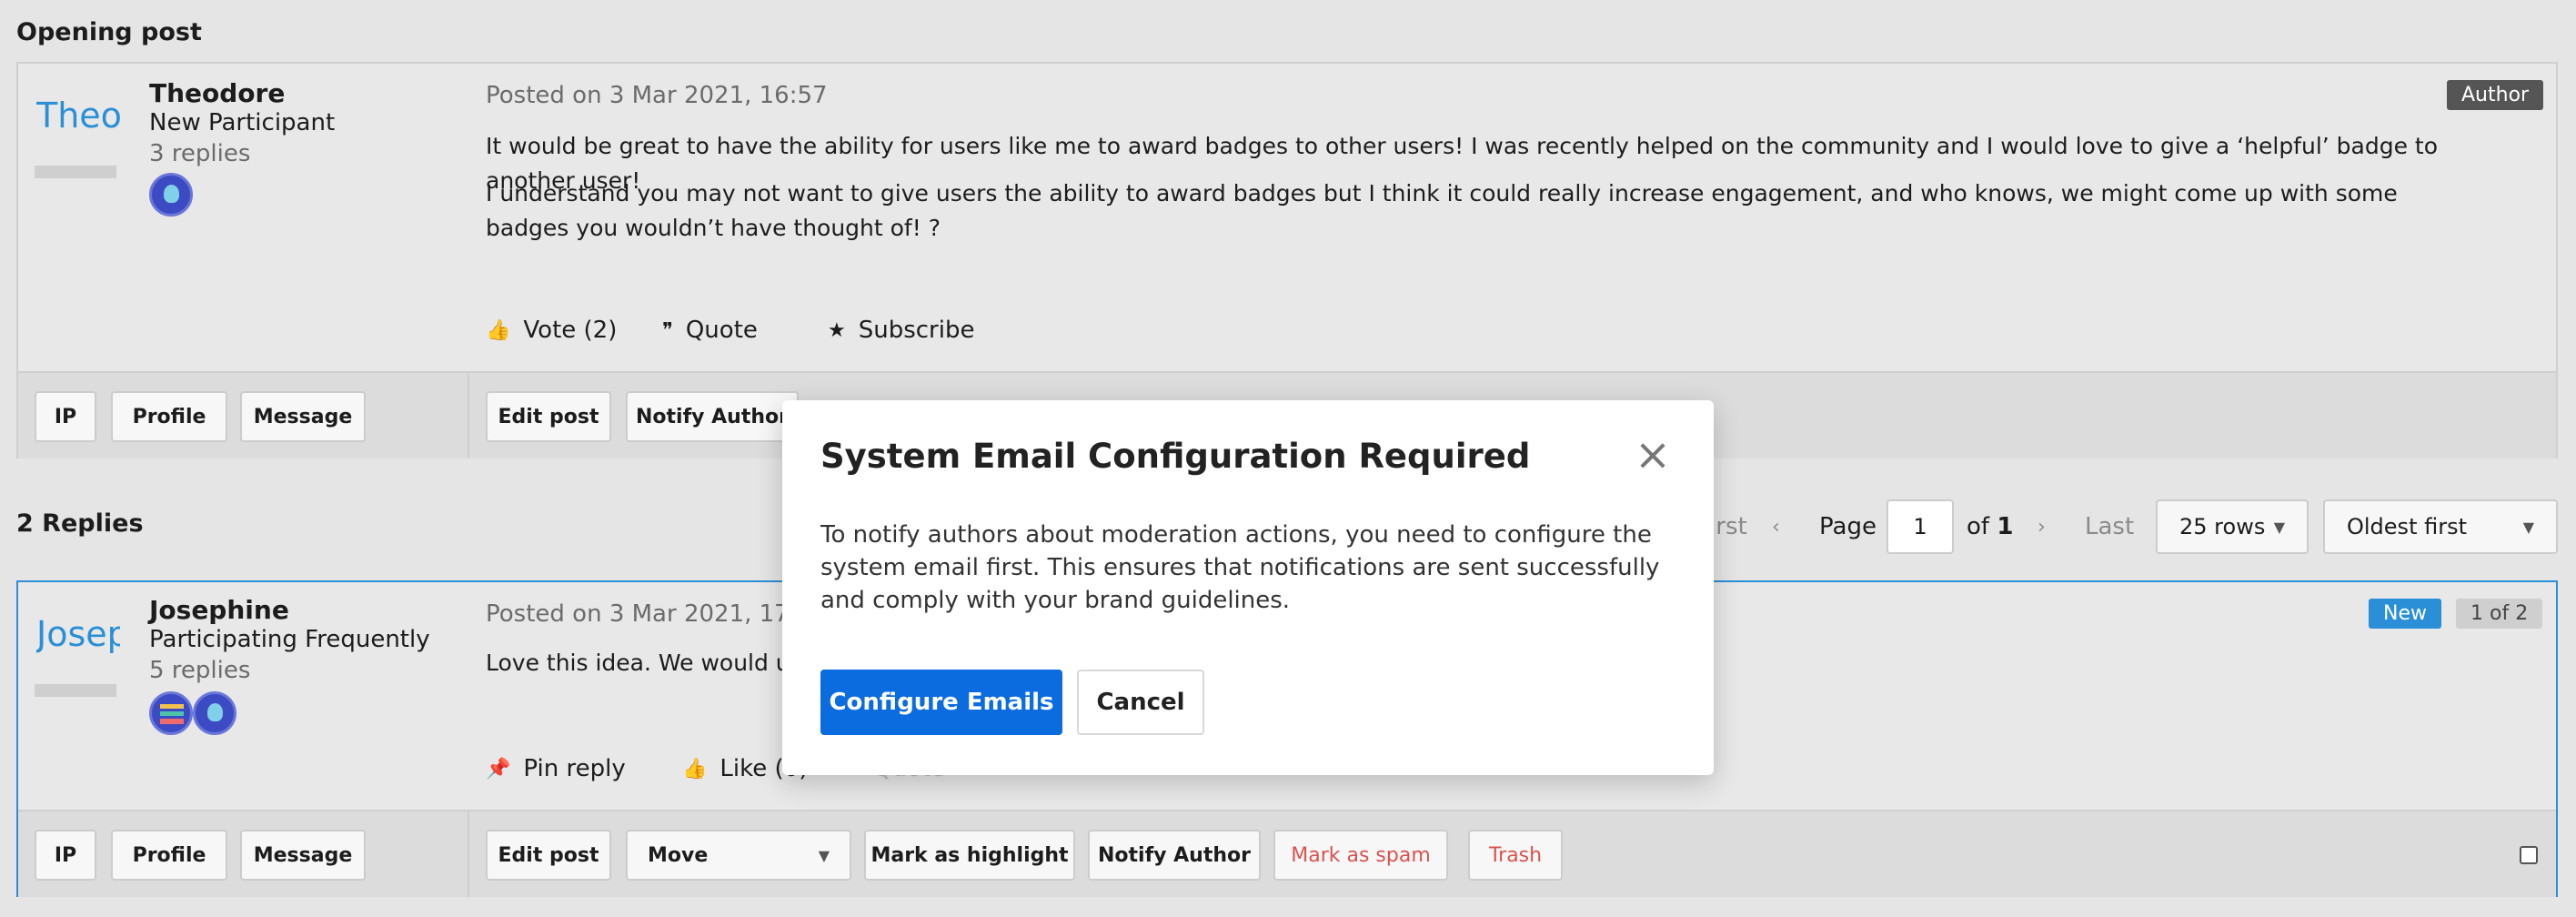  What do you see at coordinates (941, 702) in the screenshot?
I see `configure-emails-button: Configure Emails` at bounding box center [941, 702].